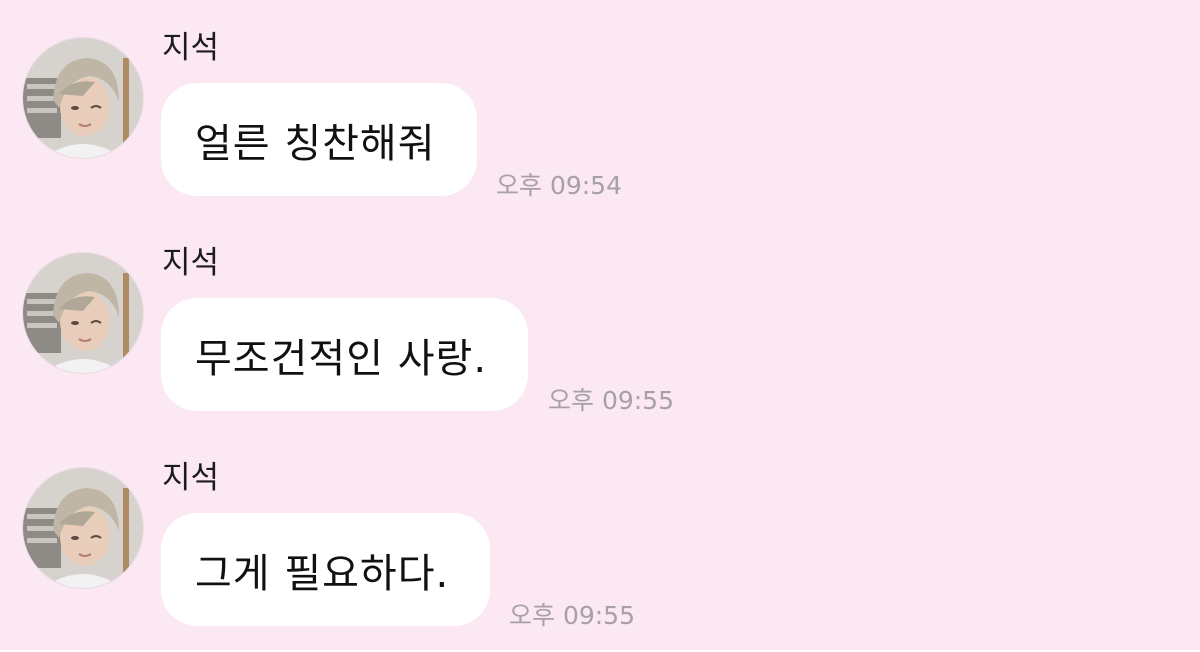  Describe the element at coordinates (559, 185) in the screenshot. I see `message-timestamp: 오후 09:54` at that location.